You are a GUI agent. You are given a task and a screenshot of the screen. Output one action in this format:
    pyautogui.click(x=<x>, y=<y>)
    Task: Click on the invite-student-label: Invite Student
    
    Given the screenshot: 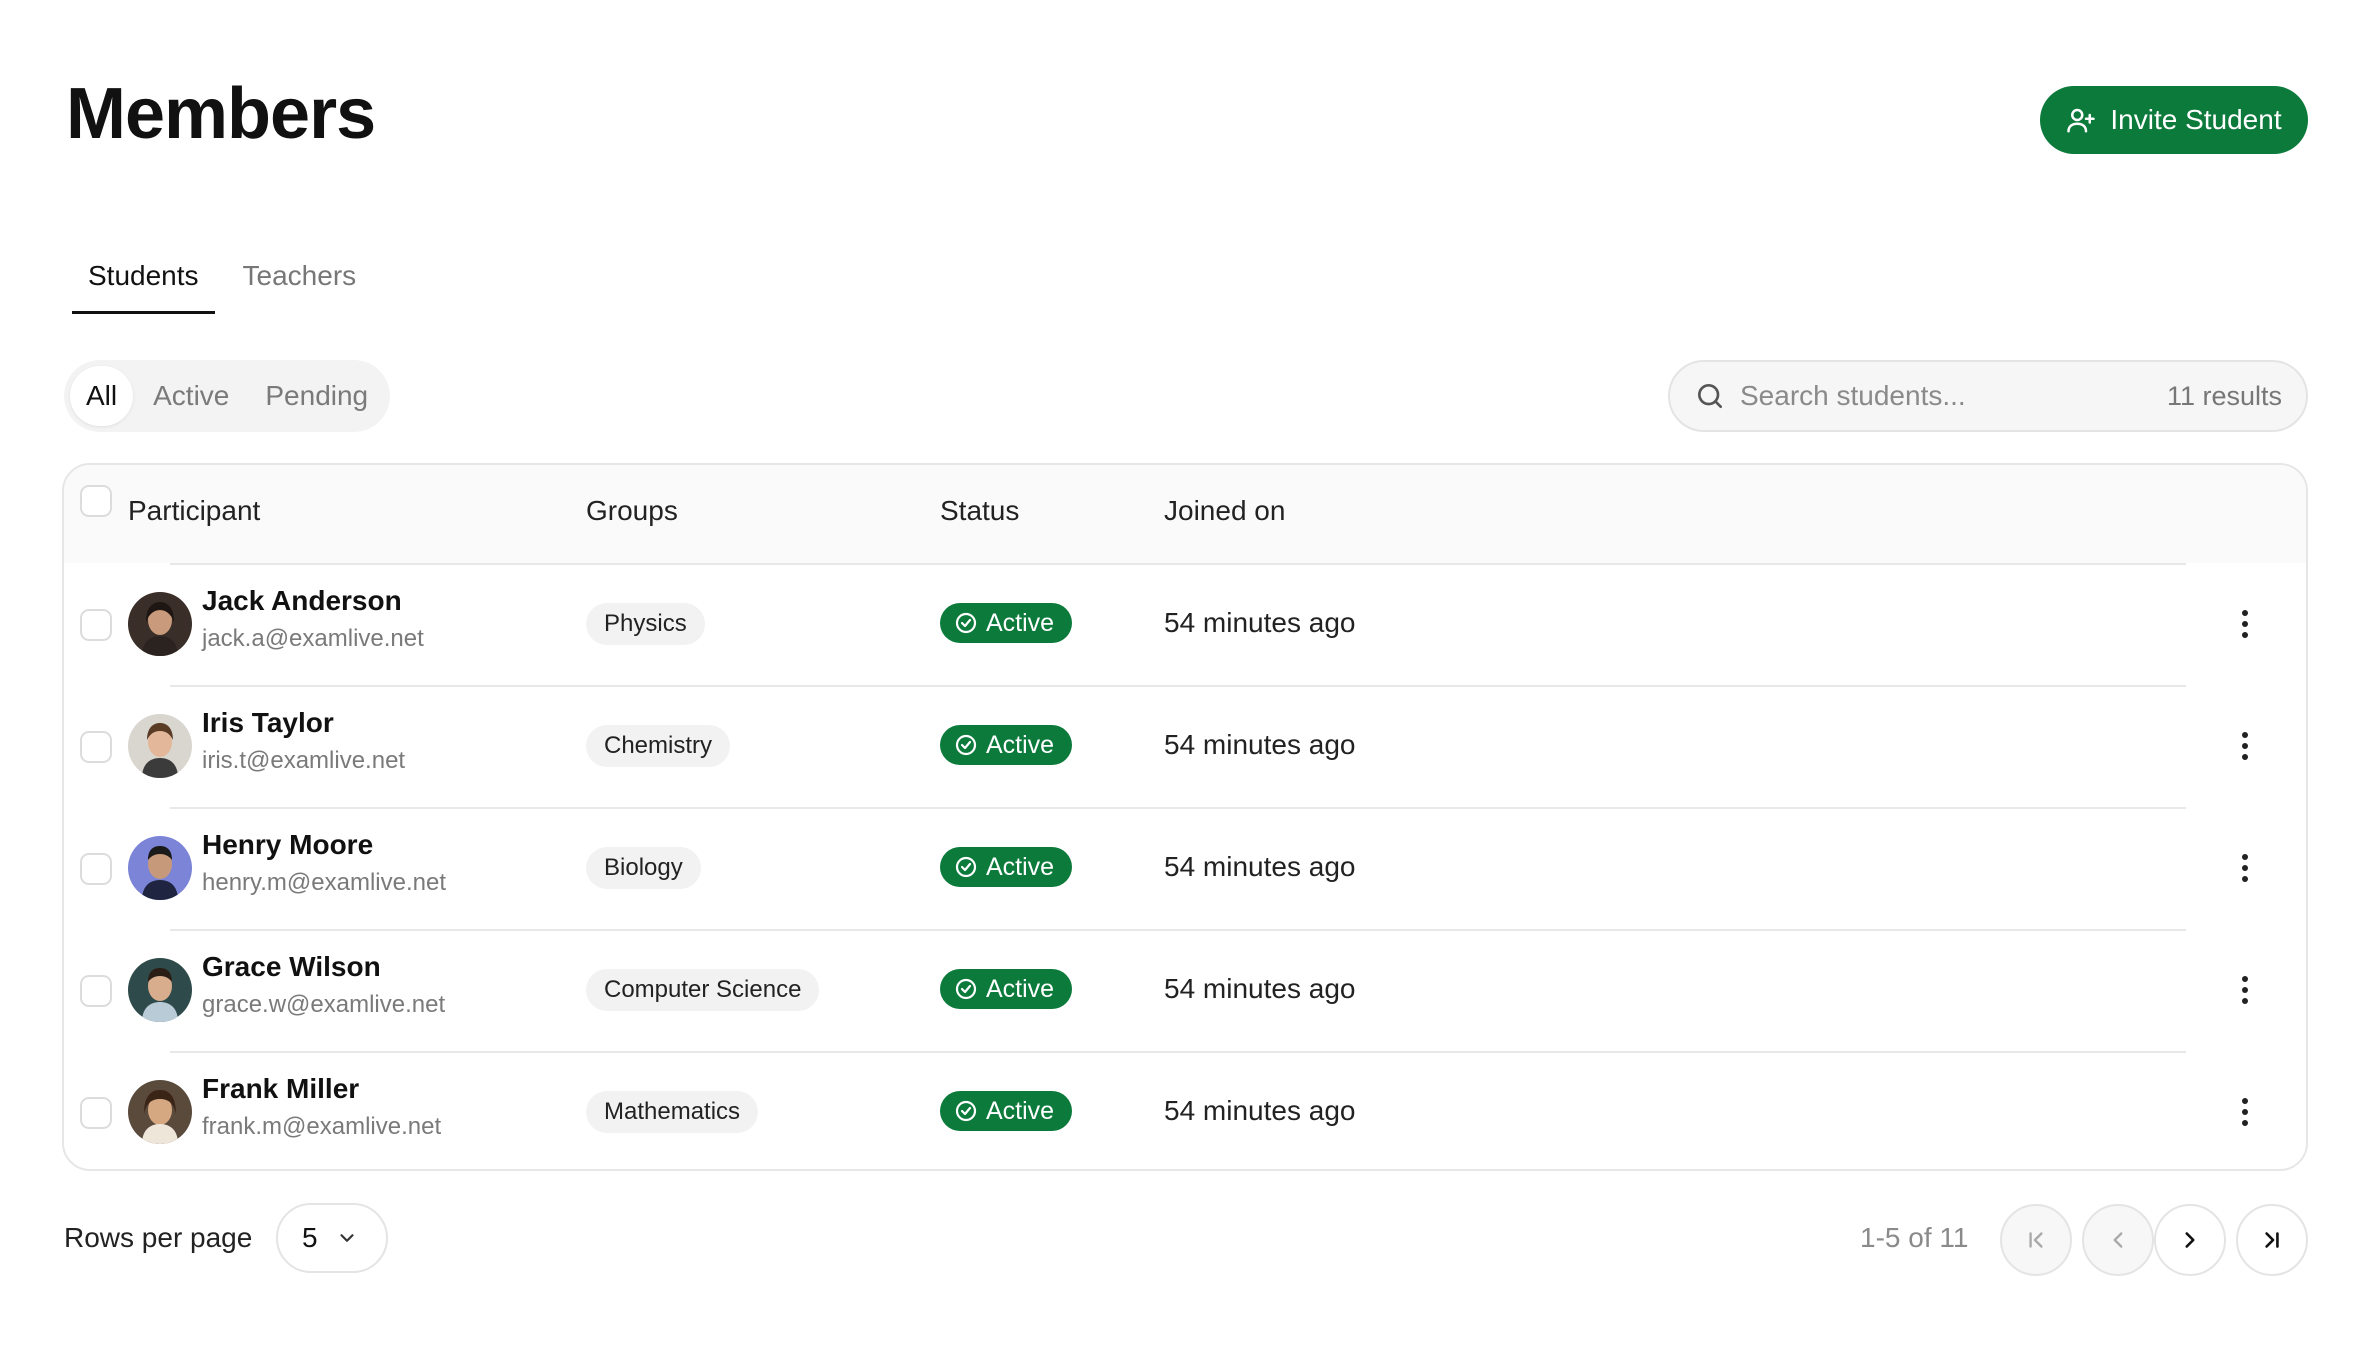 What is the action you would take?
    pyautogui.click(x=2196, y=119)
    